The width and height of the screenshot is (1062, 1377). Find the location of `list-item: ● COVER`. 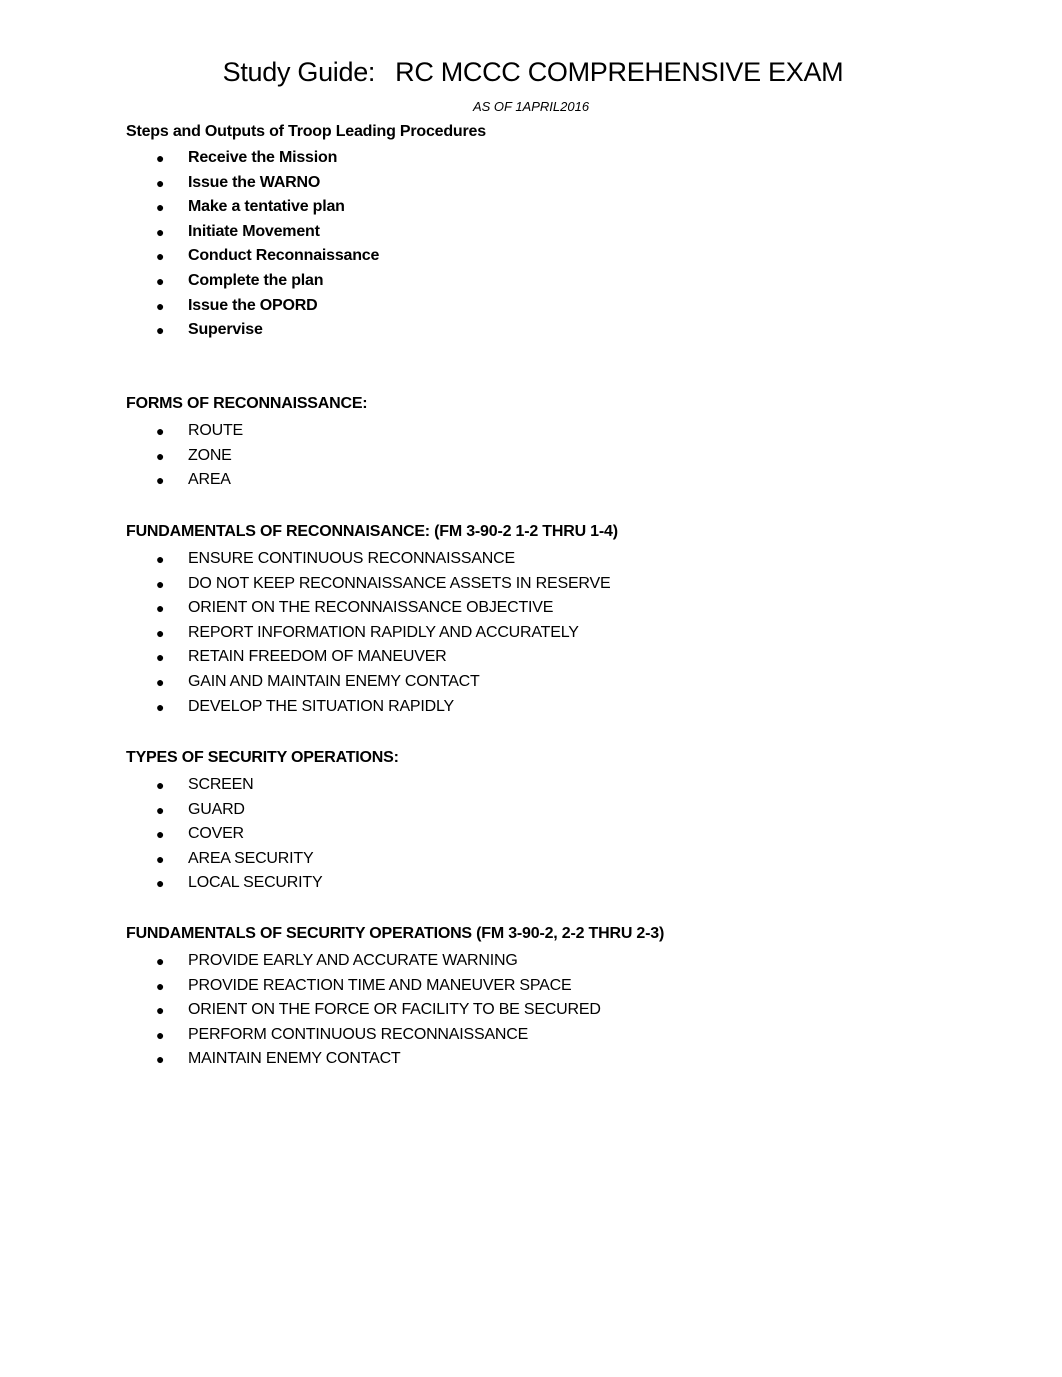

list-item: ● COVER is located at coordinates (262, 834).